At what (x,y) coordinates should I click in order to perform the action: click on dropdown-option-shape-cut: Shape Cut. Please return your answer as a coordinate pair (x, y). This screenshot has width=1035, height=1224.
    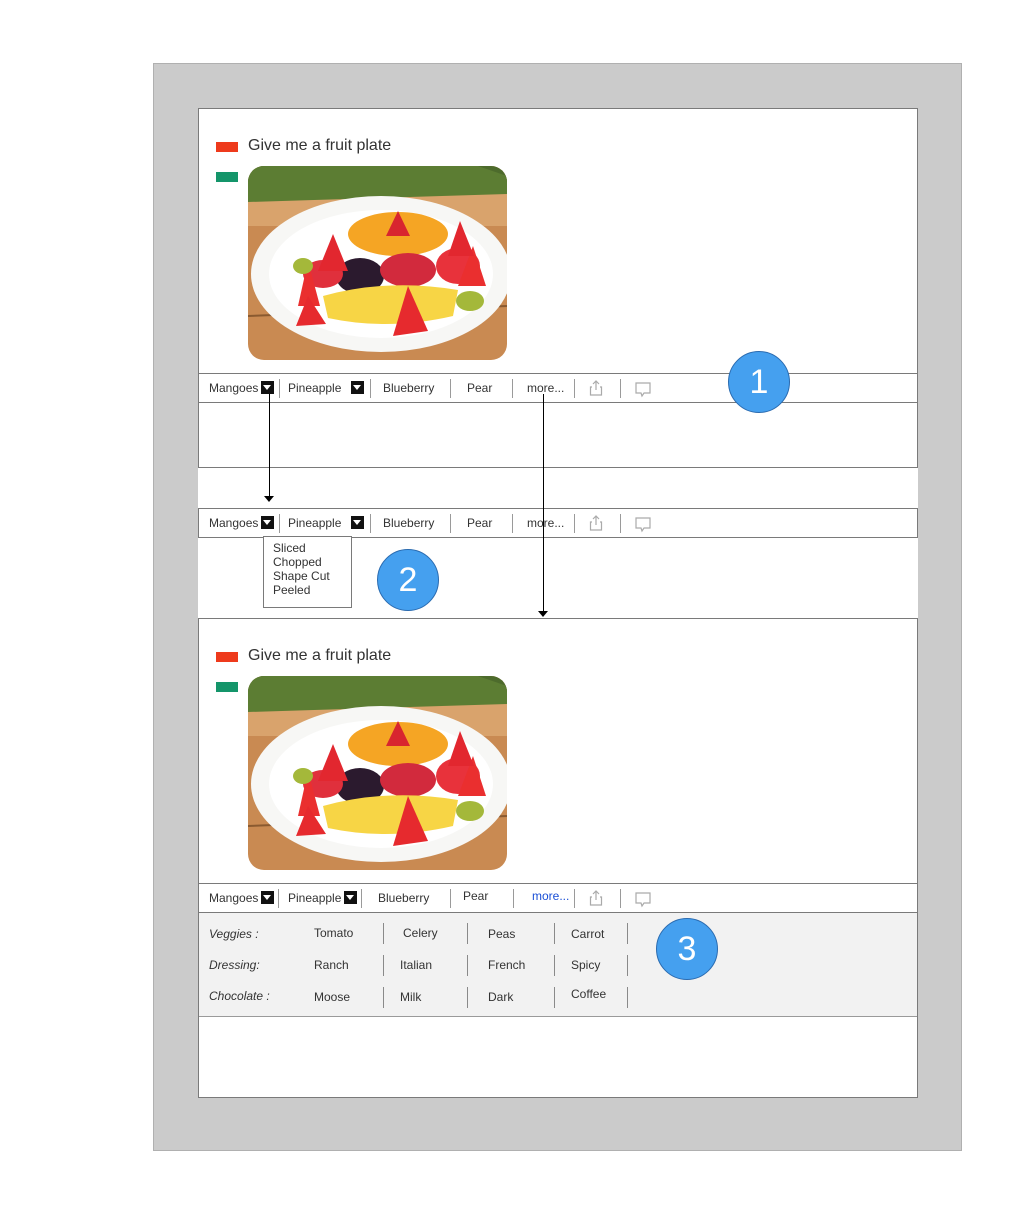
    Looking at the image, I should click on (312, 576).